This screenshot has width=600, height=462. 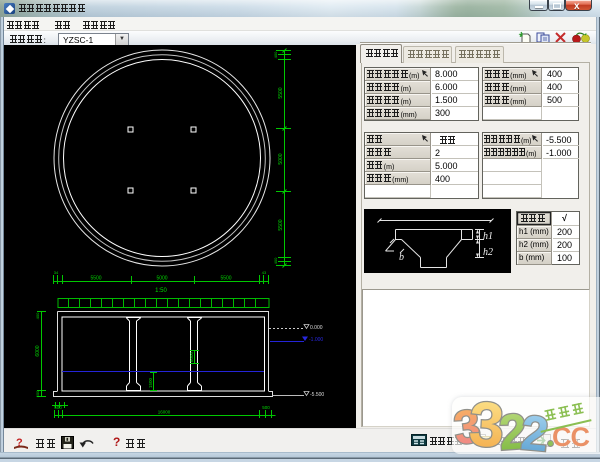 What do you see at coordinates (56, 272) in the screenshot?
I see `svg-text: 34` at bounding box center [56, 272].